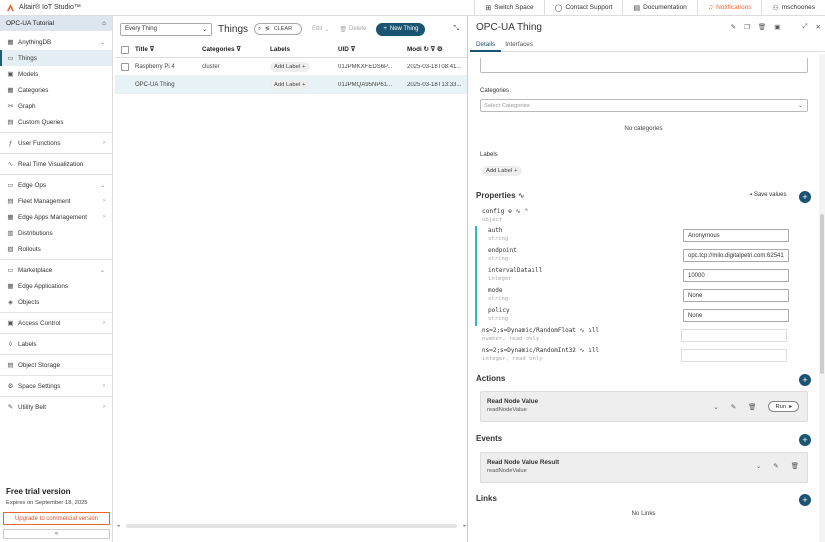 This screenshot has width=825, height=542. What do you see at coordinates (804, 27) in the screenshot?
I see `expand-icon: ⤢` at bounding box center [804, 27].